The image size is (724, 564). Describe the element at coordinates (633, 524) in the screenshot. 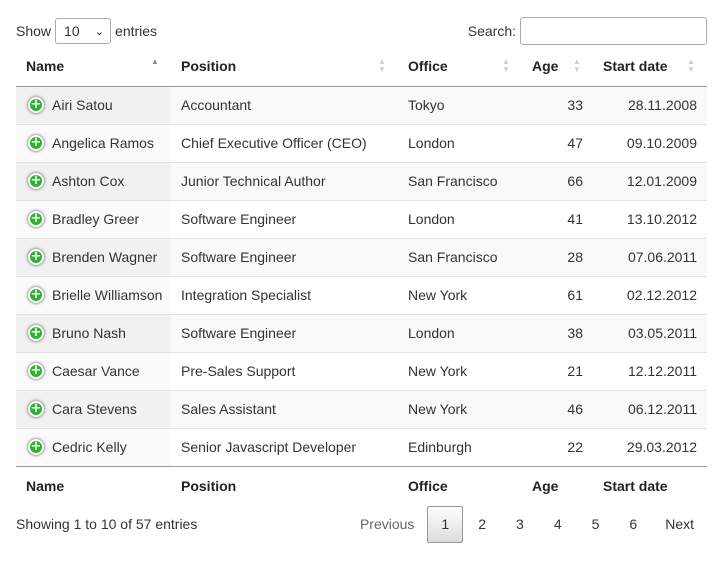

I see `page-button-6: 6` at that location.